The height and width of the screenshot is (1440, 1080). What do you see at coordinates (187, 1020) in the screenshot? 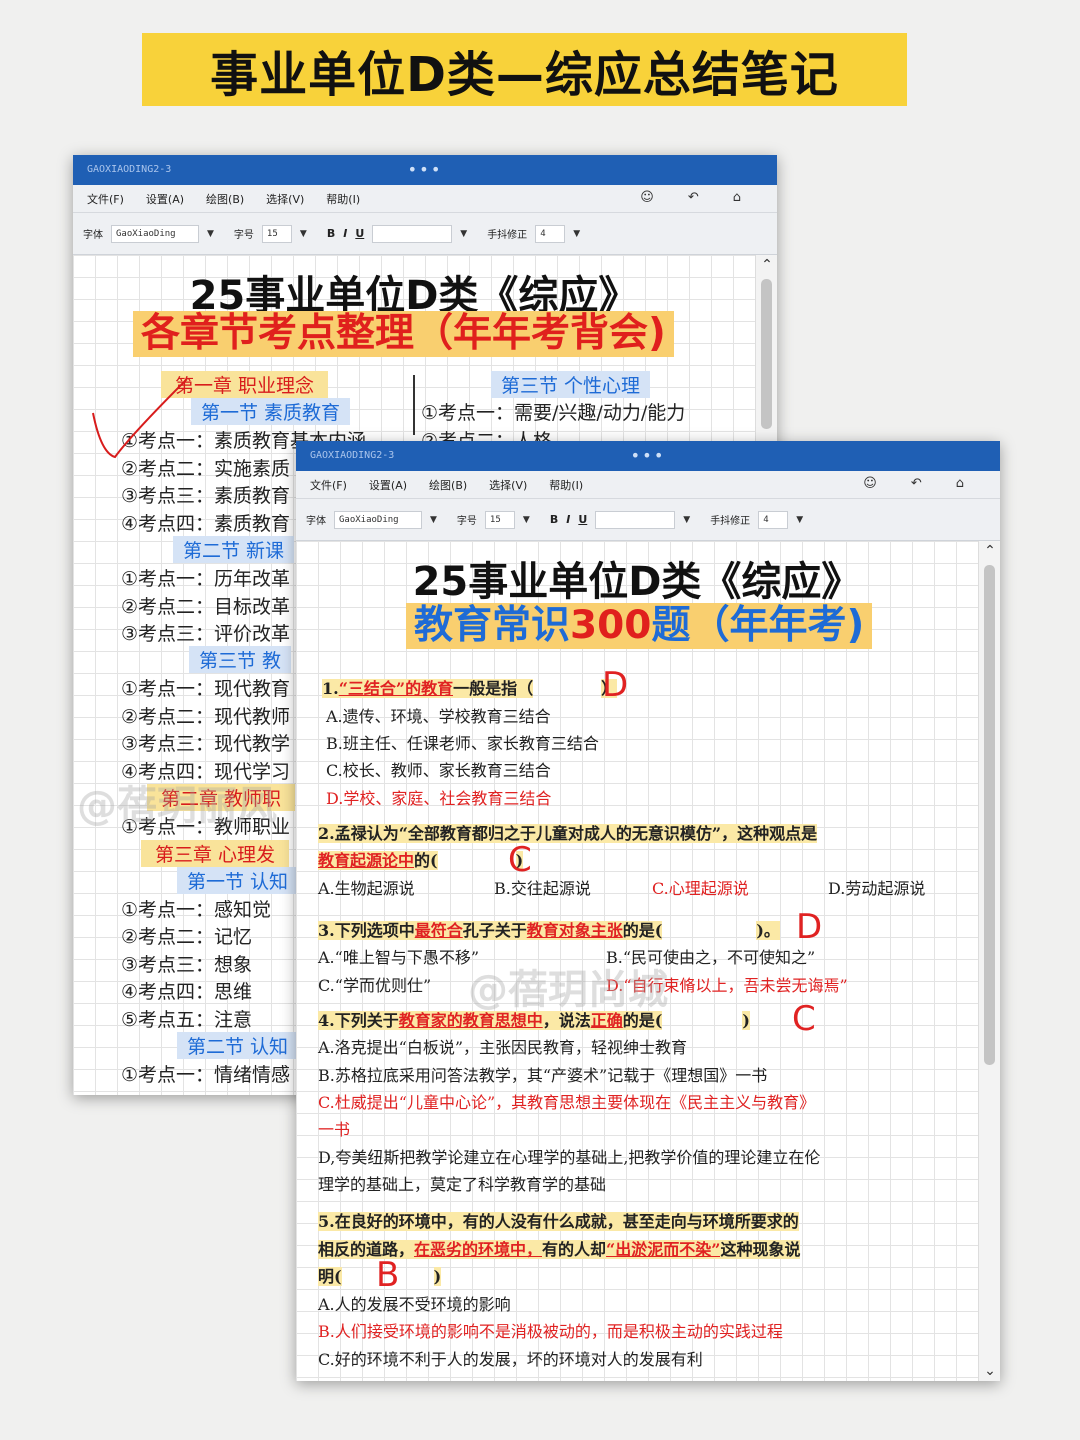
I see `point-line: ⑤考点五：注意` at bounding box center [187, 1020].